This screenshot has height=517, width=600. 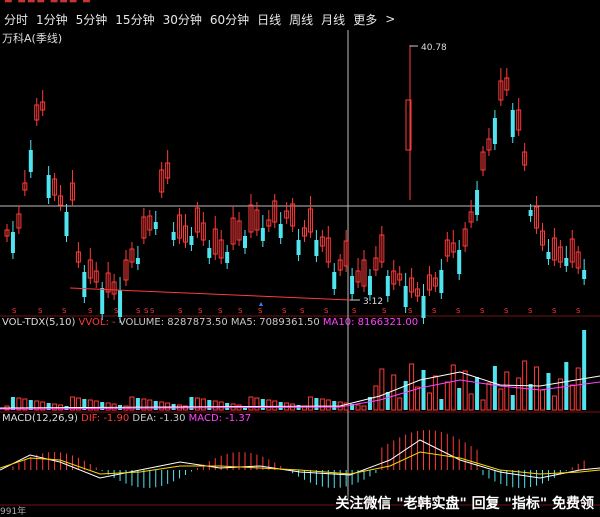 What do you see at coordinates (434, 48) in the screenshot?
I see `high-price-label: 40.78` at bounding box center [434, 48].